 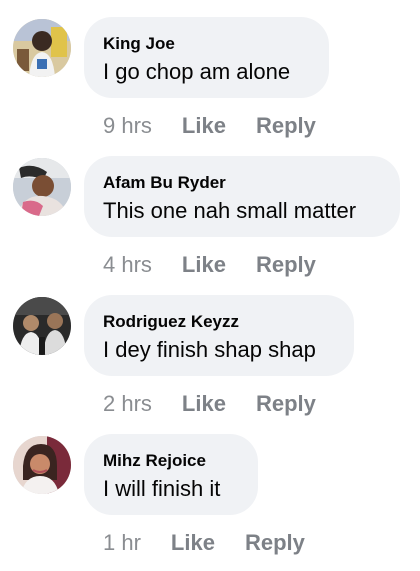 What do you see at coordinates (122, 543) in the screenshot?
I see `comment-timestamp: 1 hr` at bounding box center [122, 543].